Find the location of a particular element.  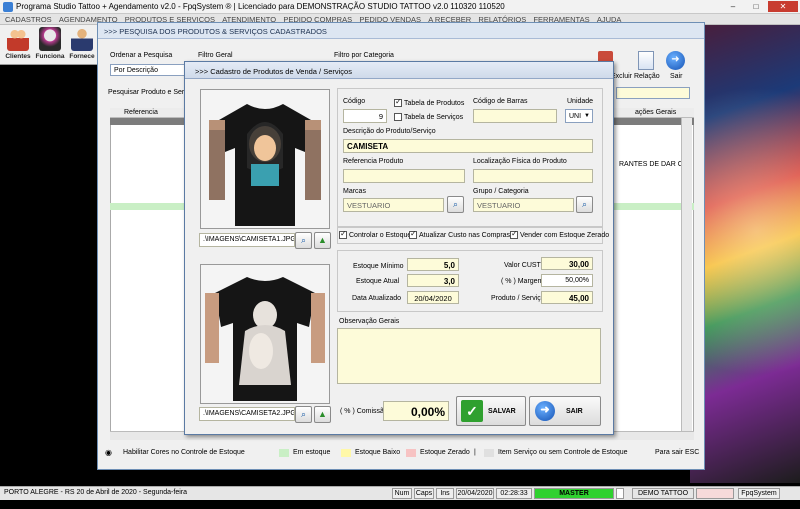

cur-stock-field: 3,0 is located at coordinates (433, 280).